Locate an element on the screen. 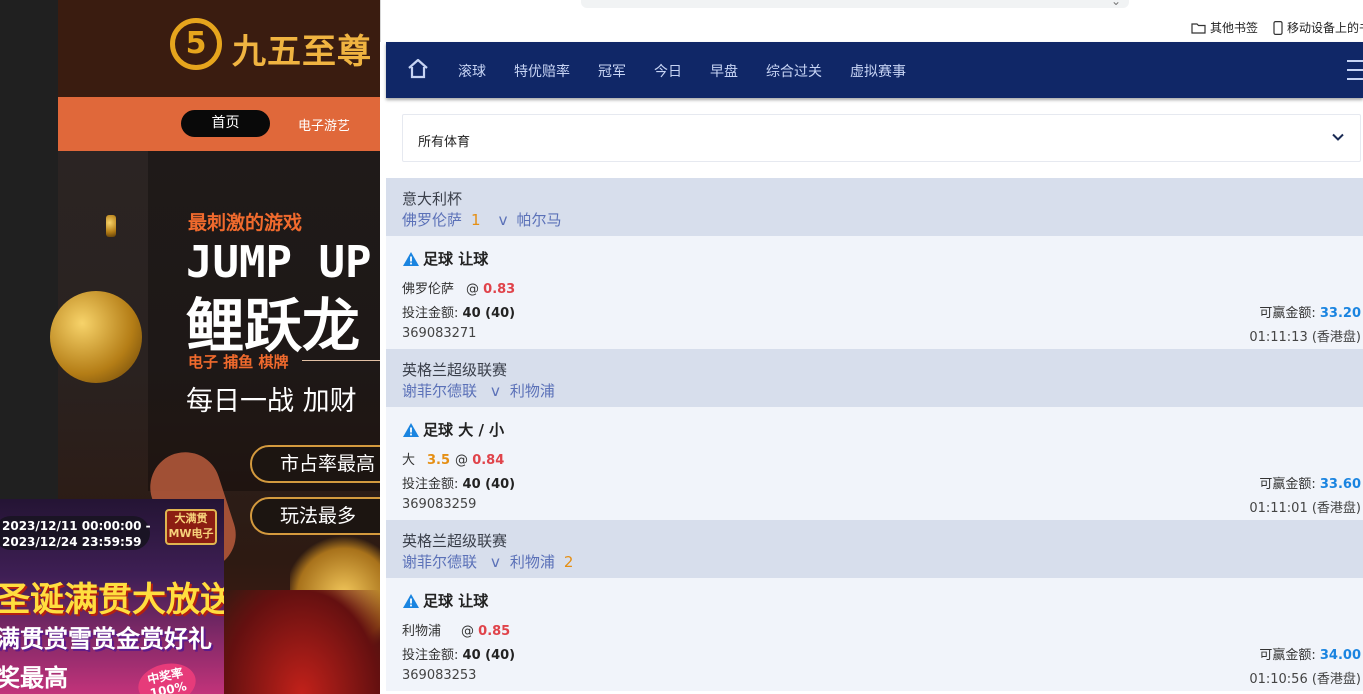  bet-type: 足球 大 / 小 is located at coordinates (464, 430).